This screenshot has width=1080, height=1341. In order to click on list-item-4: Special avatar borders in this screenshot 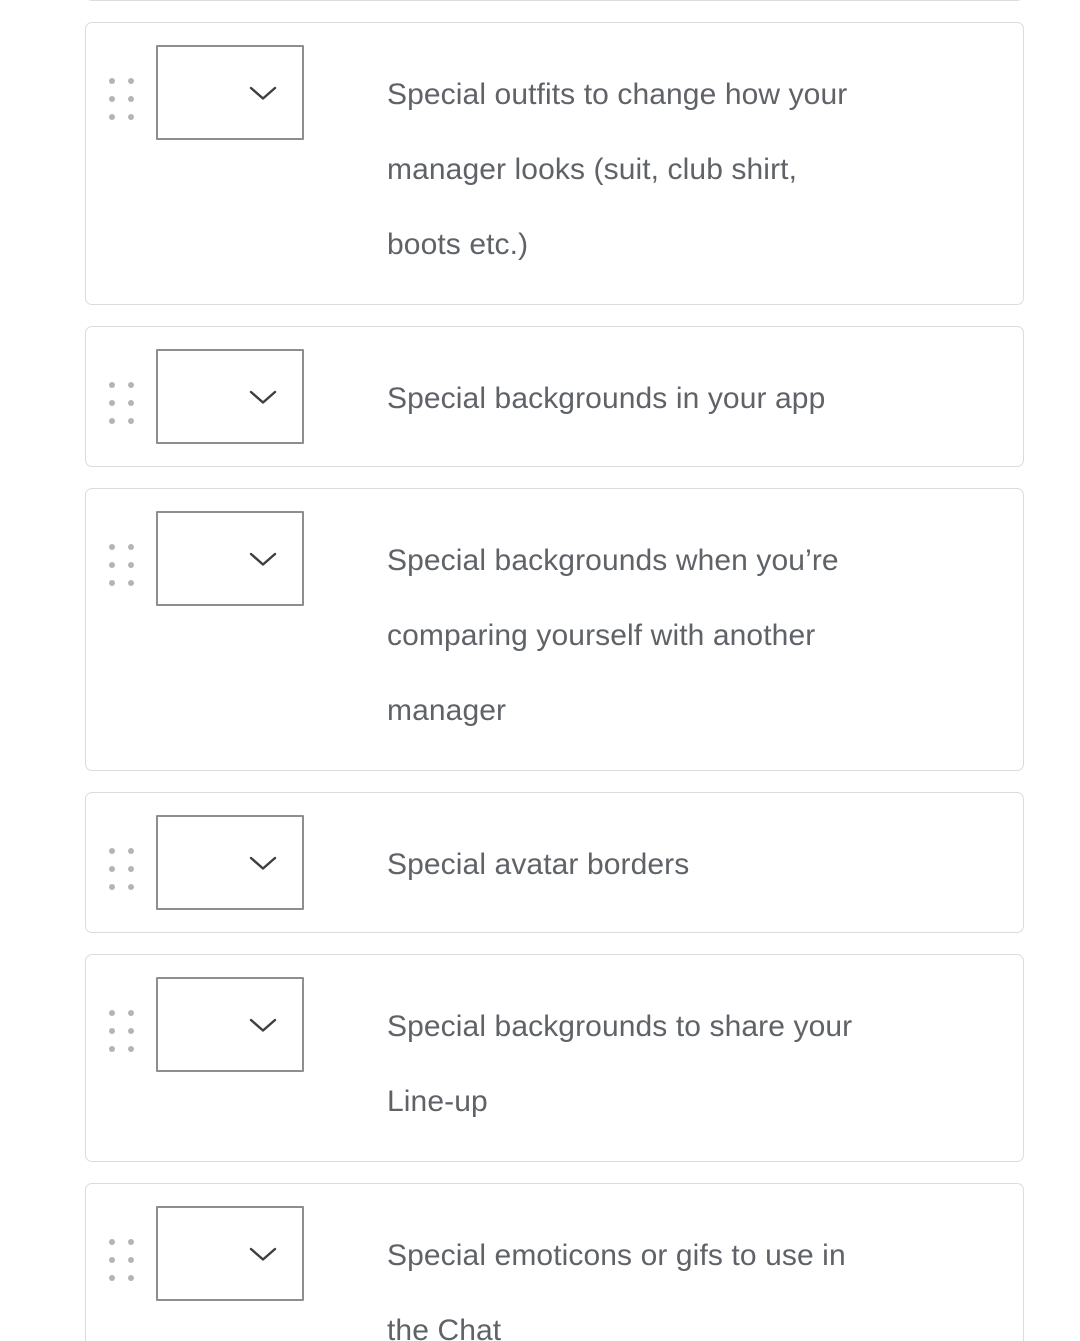, I will do `click(554, 862)`.